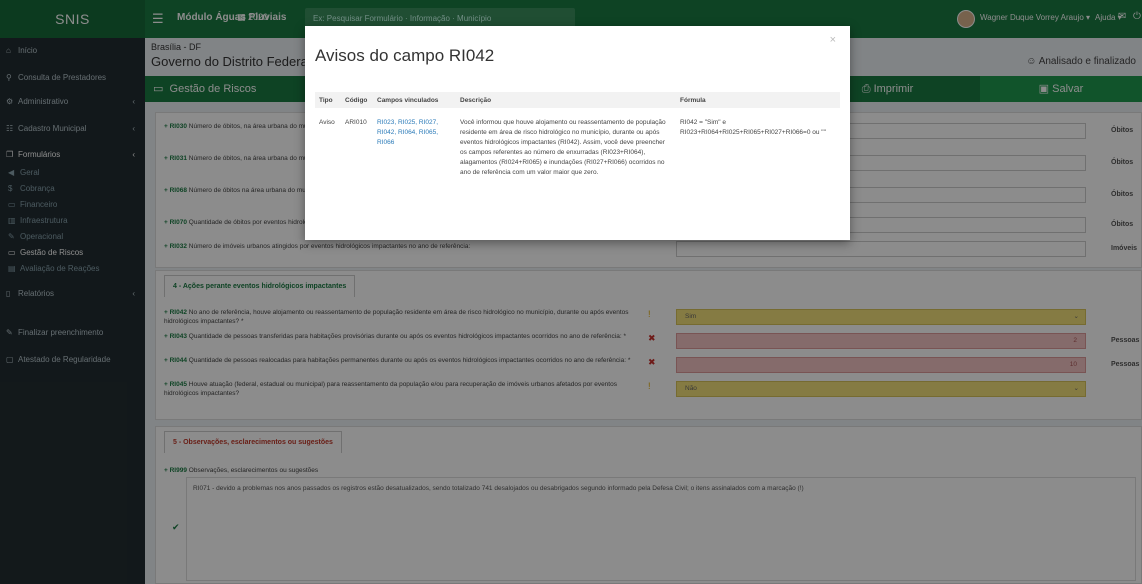 The image size is (1142, 584). I want to click on header-codigo: Código, so click(356, 100).